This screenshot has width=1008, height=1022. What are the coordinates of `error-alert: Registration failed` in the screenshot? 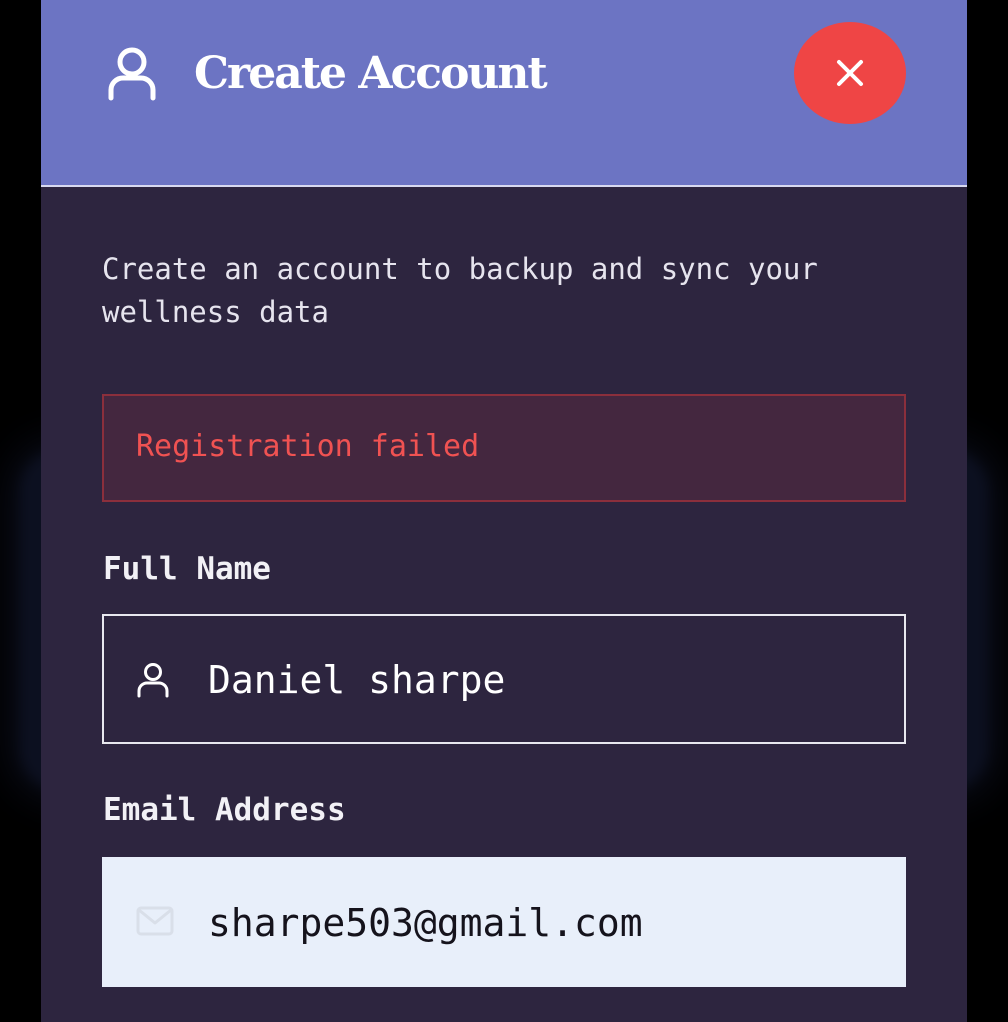 It's located at (504, 448).